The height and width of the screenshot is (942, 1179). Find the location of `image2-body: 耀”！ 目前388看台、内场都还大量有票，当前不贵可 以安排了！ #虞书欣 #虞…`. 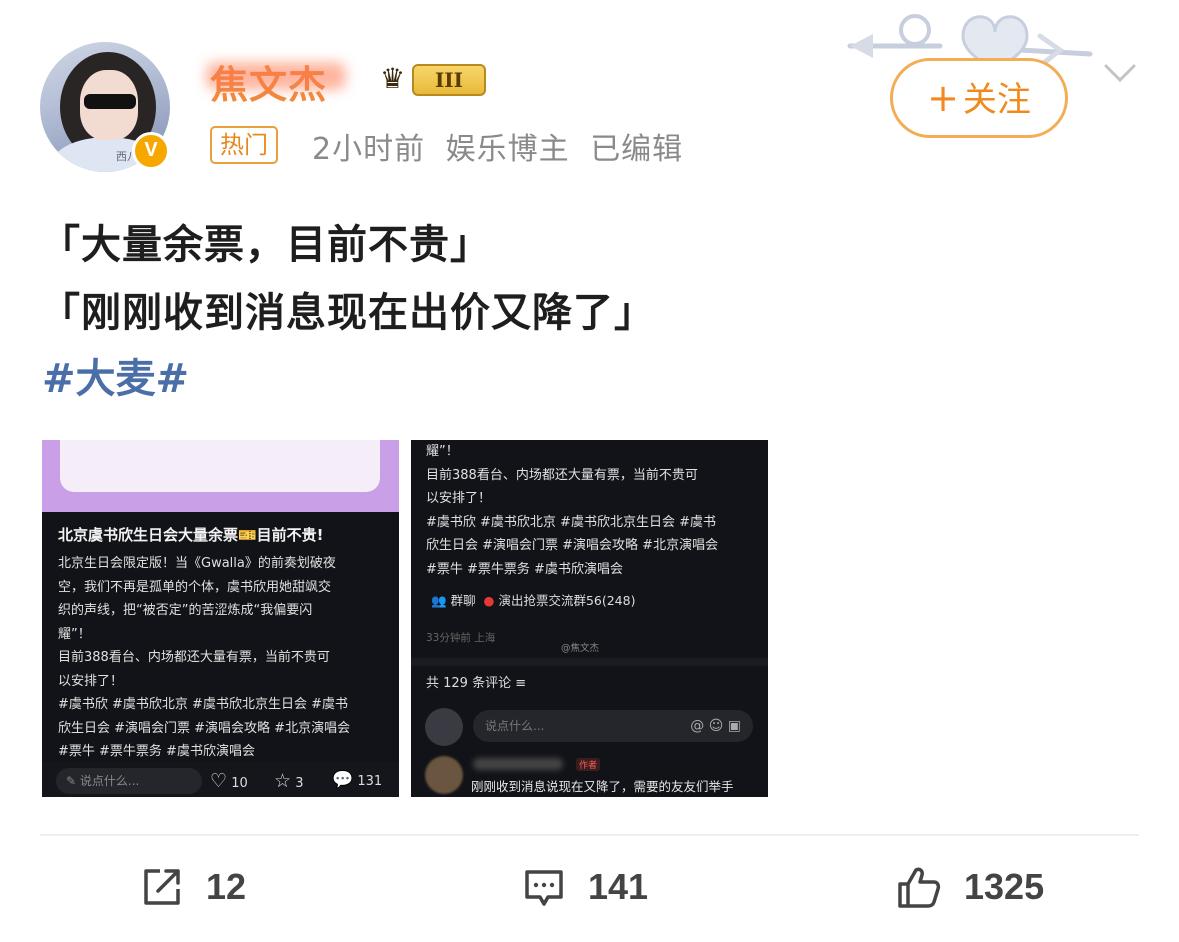

image2-body: 耀”！ 目前388看台、内场都还大量有票，当前不贵可 以安排了！ #虞书欣 #虞… is located at coordinates (572, 510).